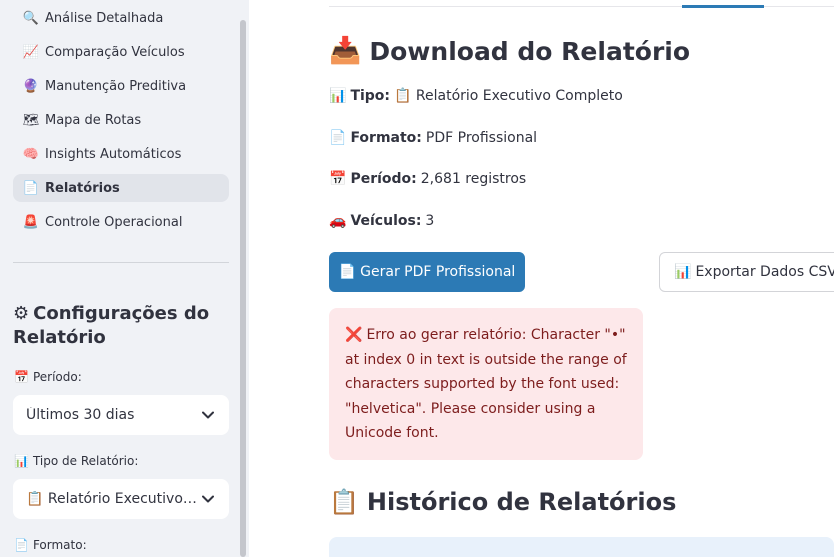 The width and height of the screenshot is (834, 557). What do you see at coordinates (31, 18) in the screenshot?
I see `magnifier-icon: 🔍` at bounding box center [31, 18].